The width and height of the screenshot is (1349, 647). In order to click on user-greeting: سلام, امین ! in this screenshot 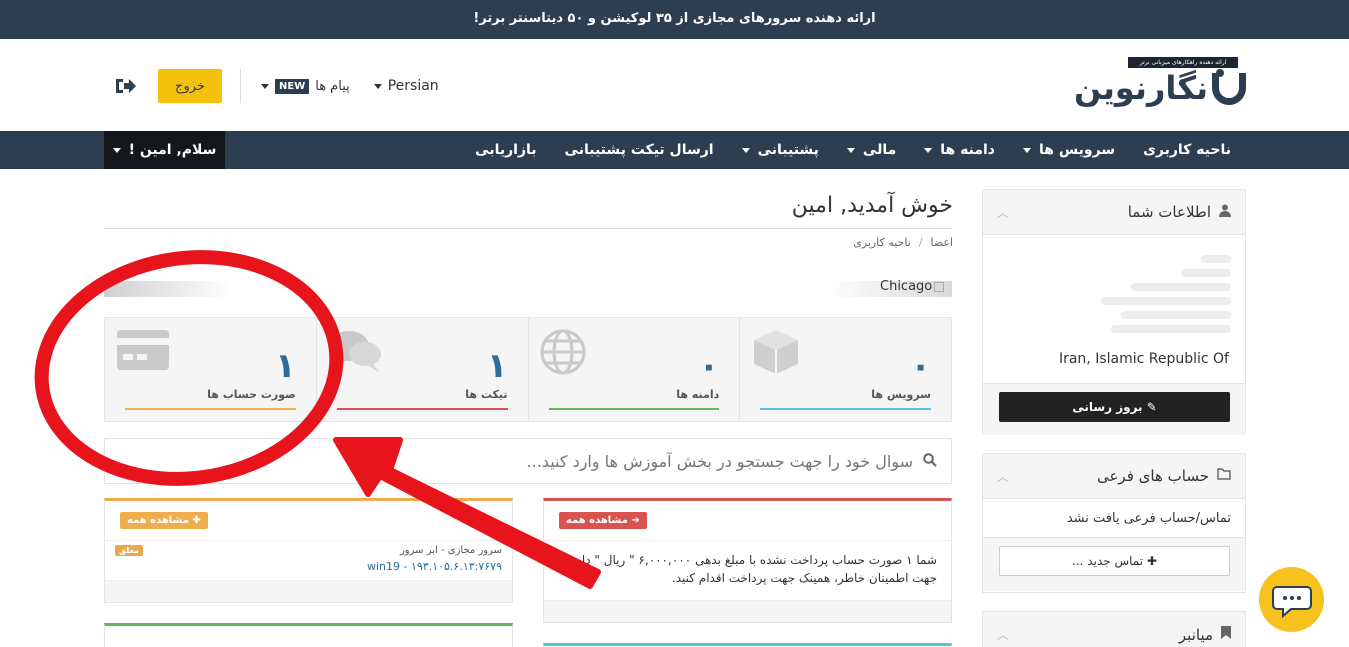, I will do `click(172, 150)`.